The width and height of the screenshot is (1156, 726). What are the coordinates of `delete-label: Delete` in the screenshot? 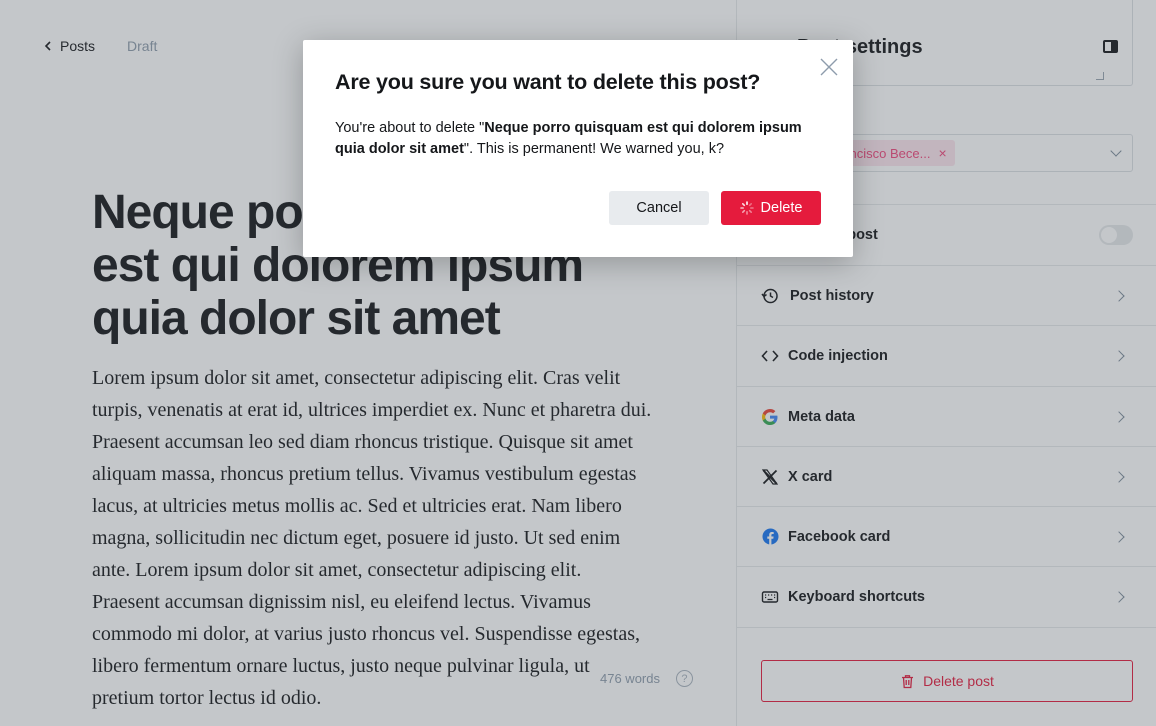 It's located at (781, 208).